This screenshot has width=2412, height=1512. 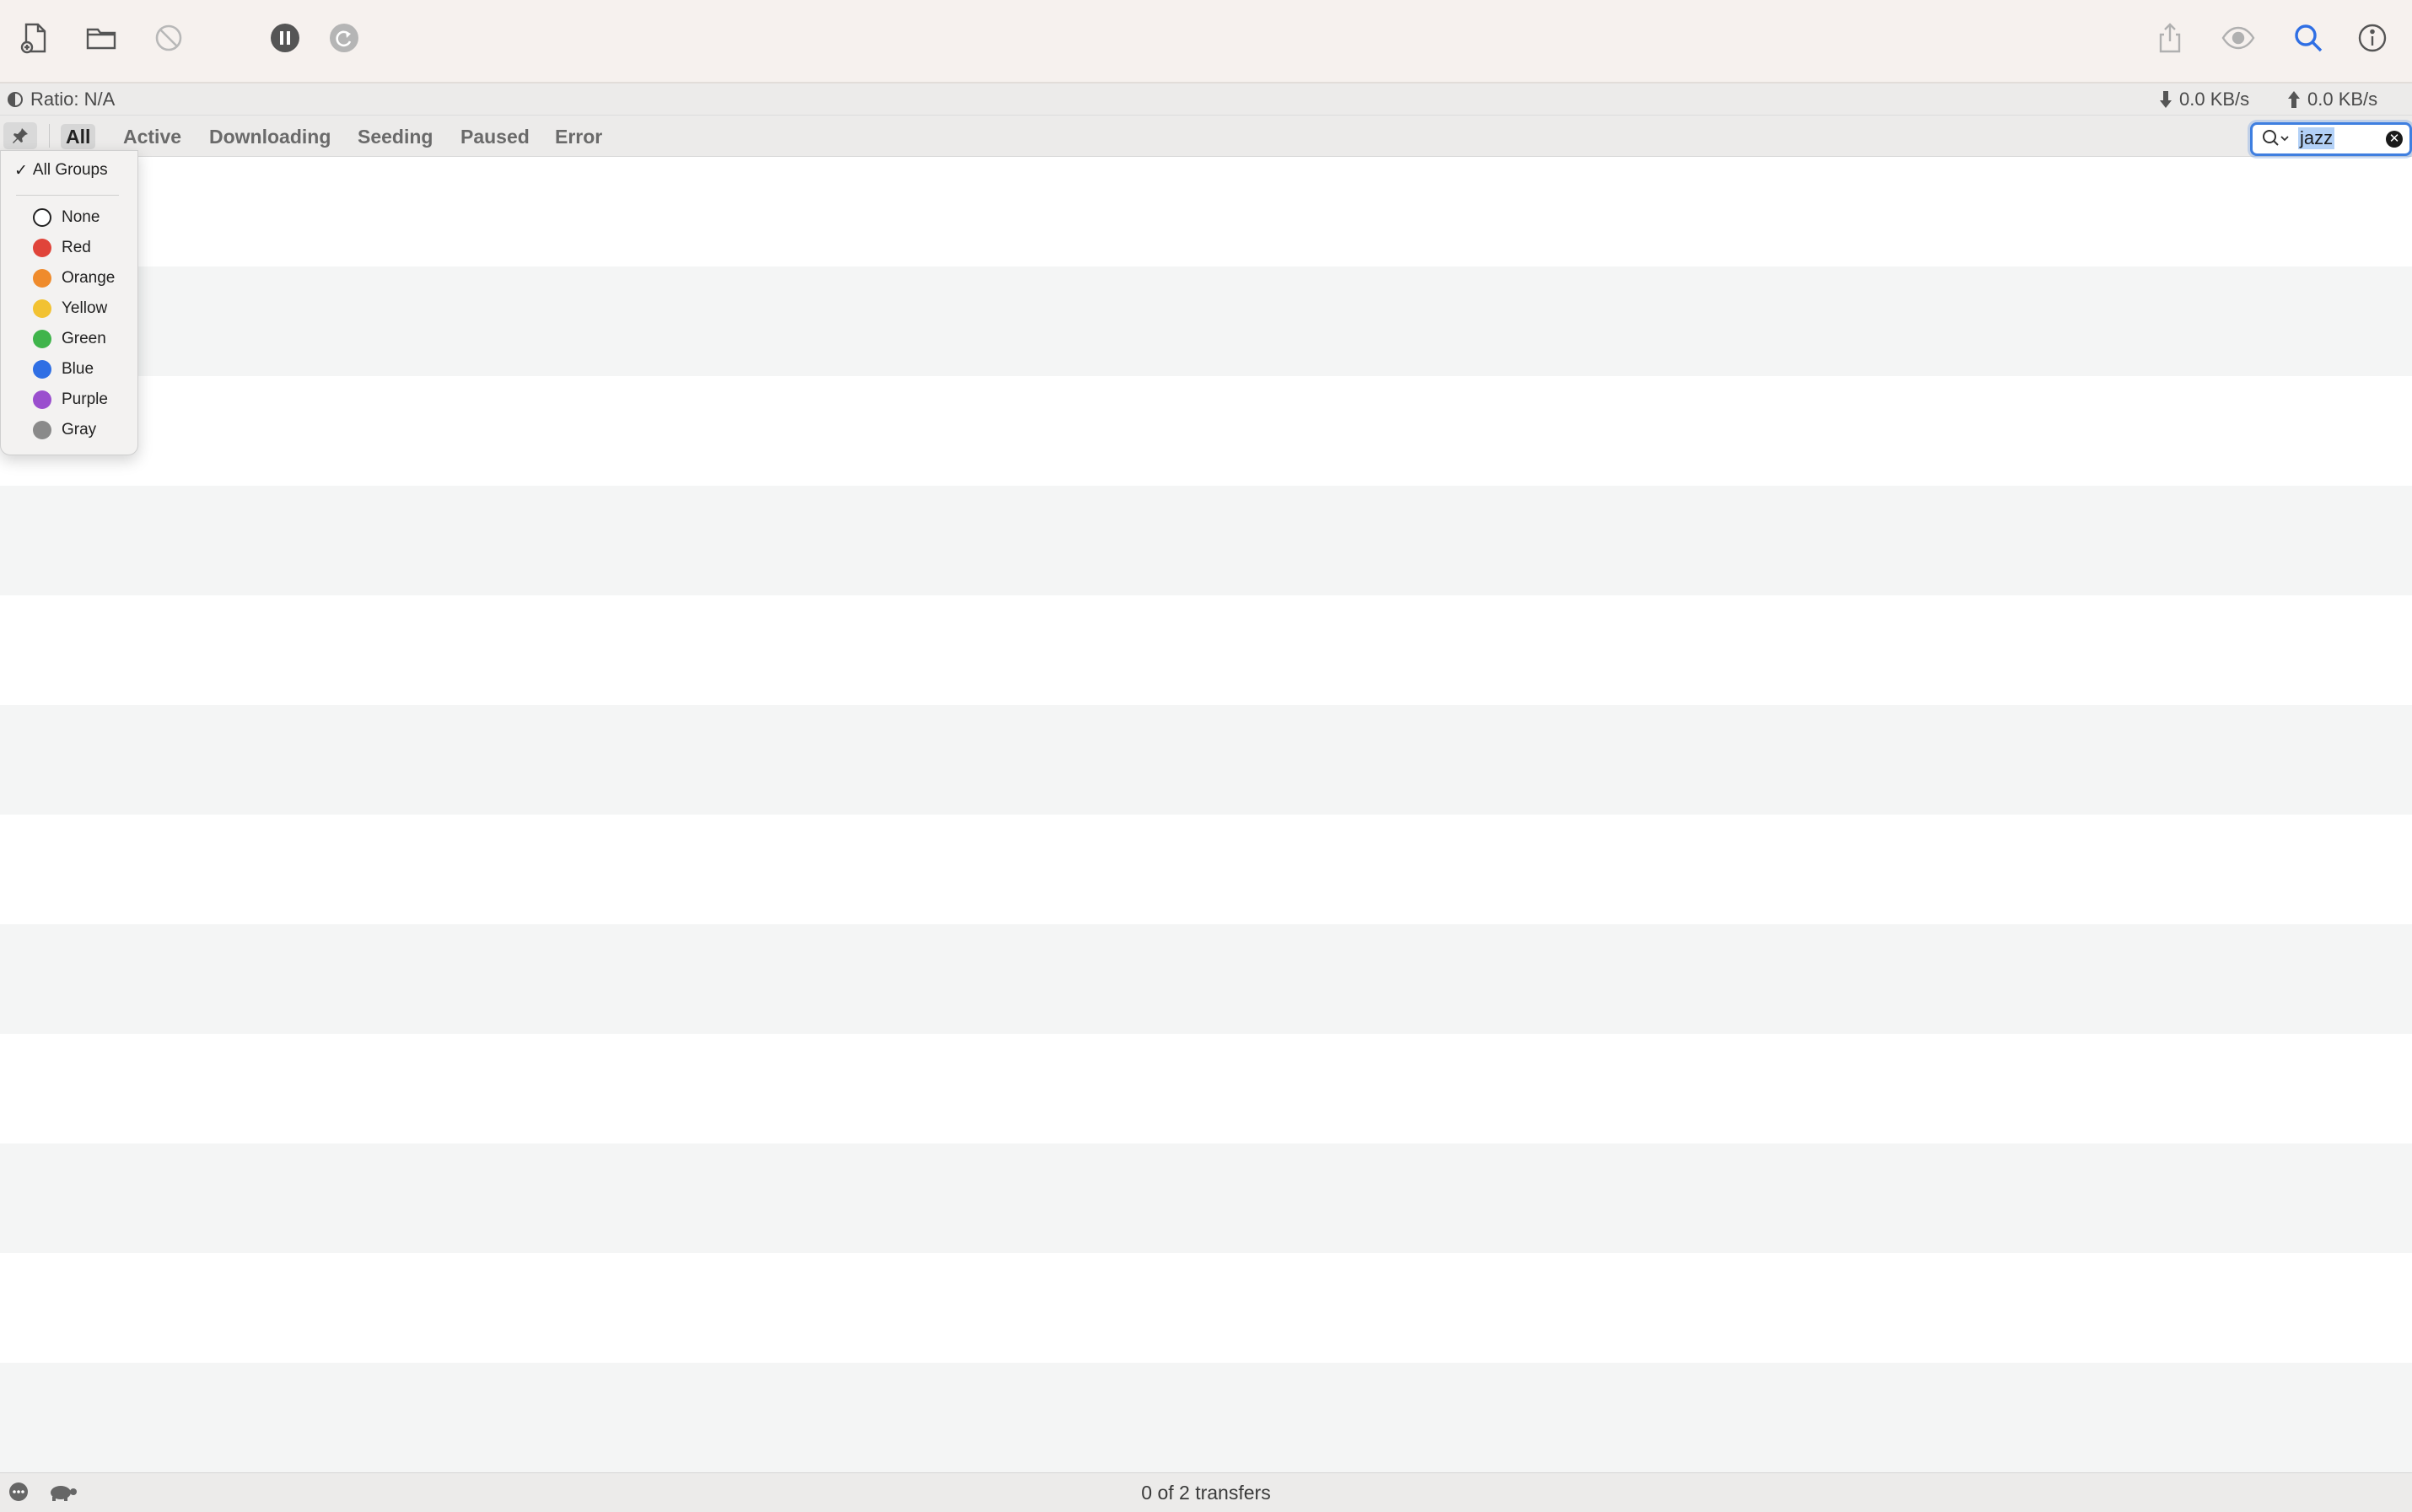 What do you see at coordinates (495, 137) in the screenshot?
I see `filter-tab-paused: Paused` at bounding box center [495, 137].